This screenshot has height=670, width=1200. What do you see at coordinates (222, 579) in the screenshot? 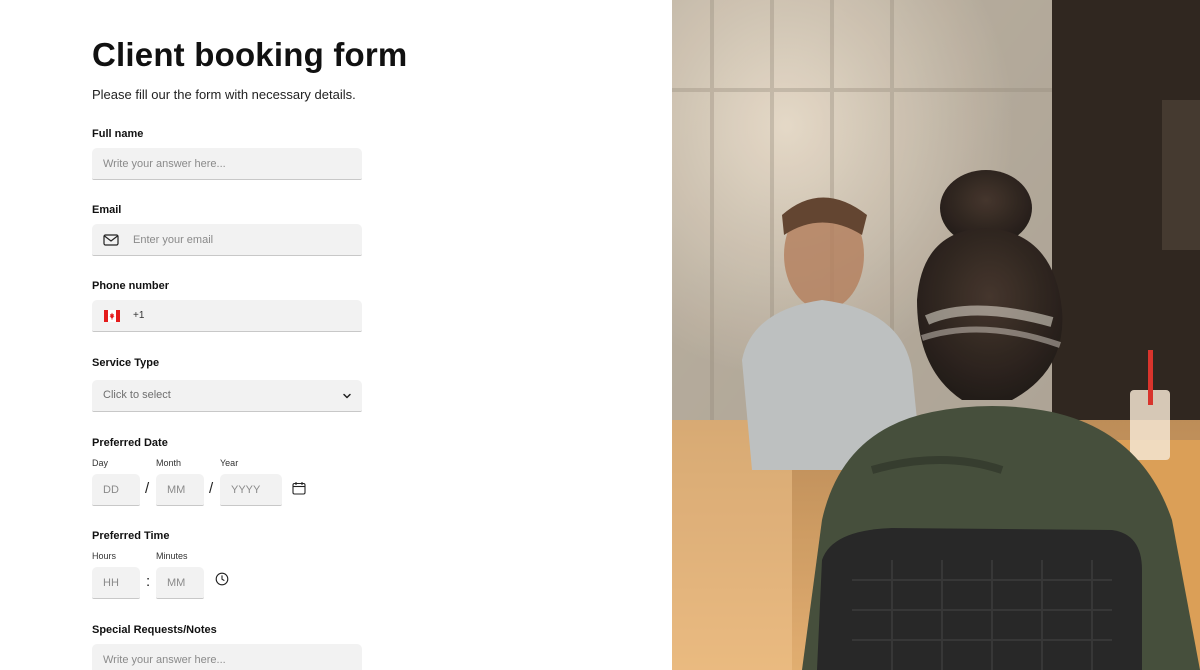
I see `clock-icon` at bounding box center [222, 579].